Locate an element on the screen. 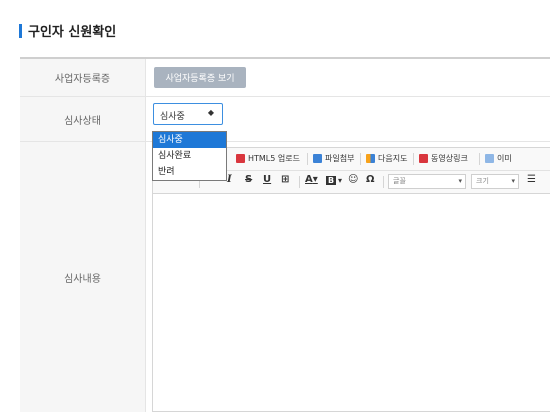 Image resolution: width=550 pixels, height=412 pixels. image-icon is located at coordinates (489, 158).